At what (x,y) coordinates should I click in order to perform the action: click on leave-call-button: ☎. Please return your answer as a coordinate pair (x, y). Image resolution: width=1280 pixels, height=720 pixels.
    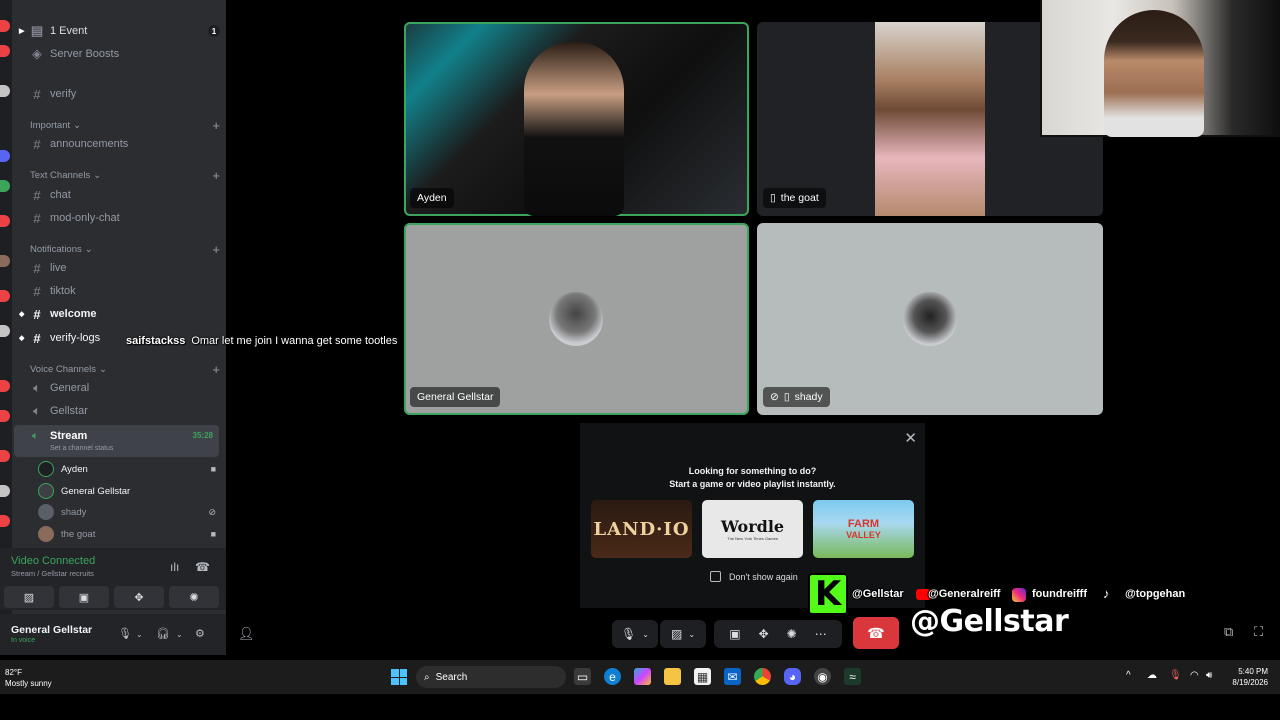
    Looking at the image, I should click on (876, 633).